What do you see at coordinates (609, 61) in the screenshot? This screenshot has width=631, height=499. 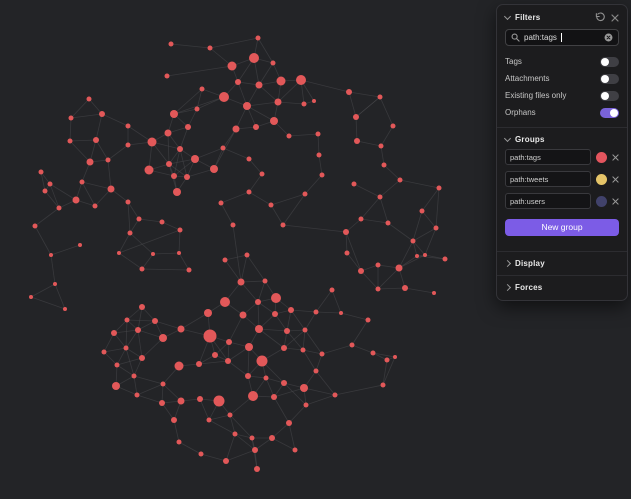 I see `tags-toggle` at bounding box center [609, 61].